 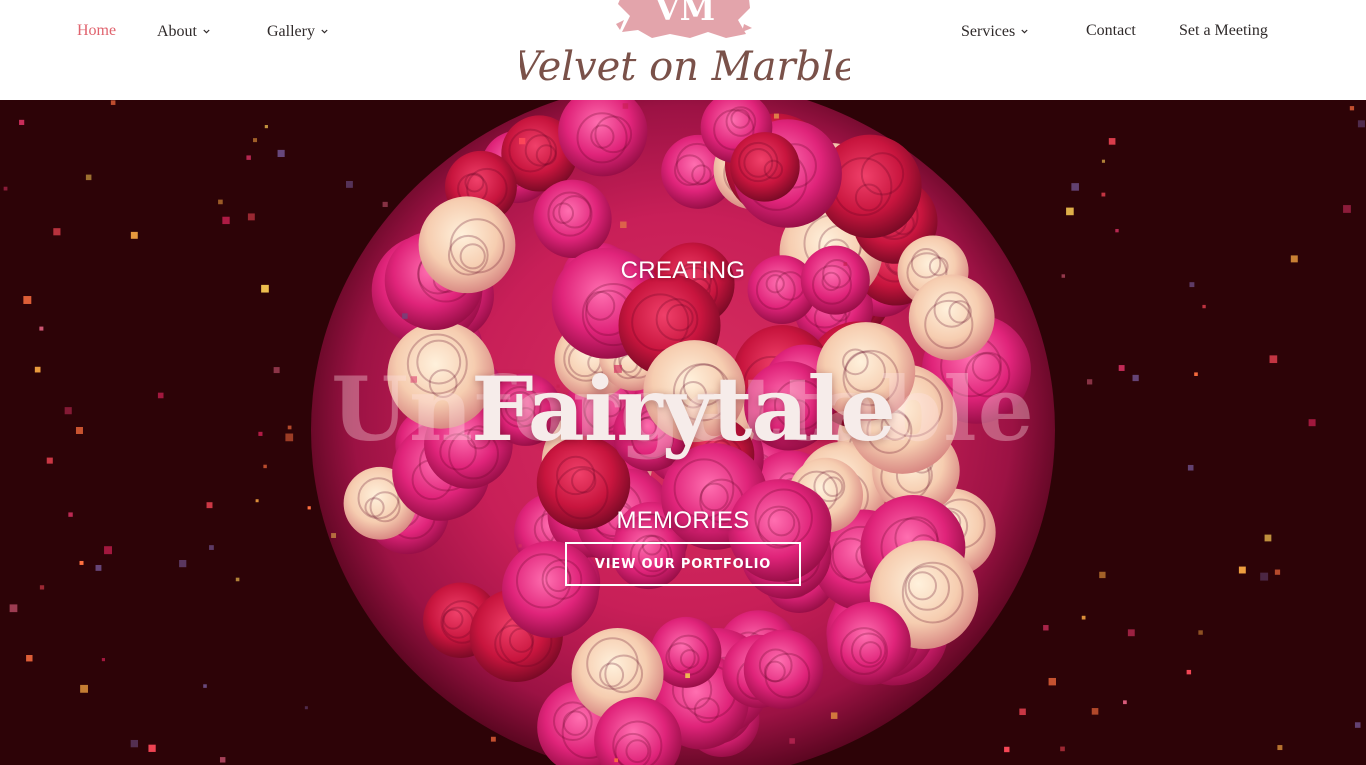 I want to click on nav-contact: Contact, so click(x=1111, y=31).